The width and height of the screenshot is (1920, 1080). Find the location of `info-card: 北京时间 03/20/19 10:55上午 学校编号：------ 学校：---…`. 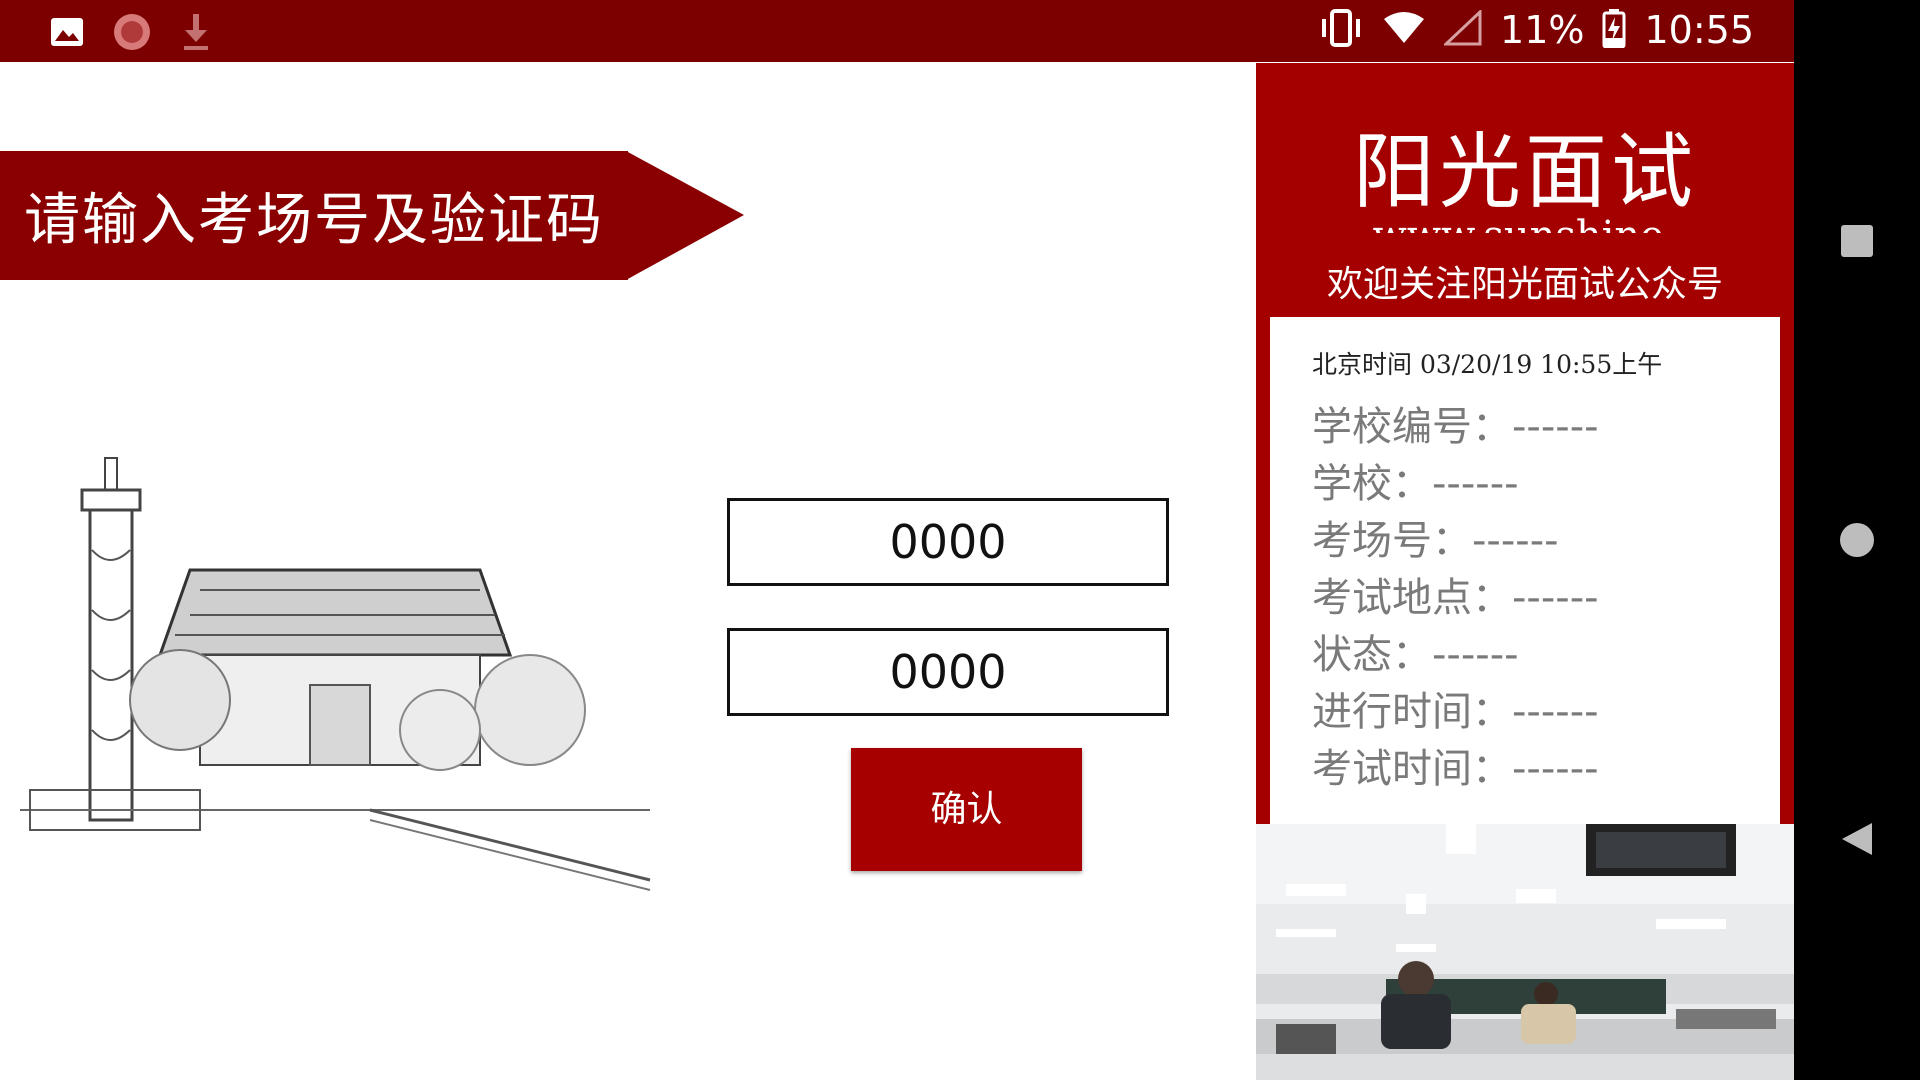

info-card: 北京时间 03/20/19 10:55上午 学校编号：------ 学校：---… is located at coordinates (1525, 602).